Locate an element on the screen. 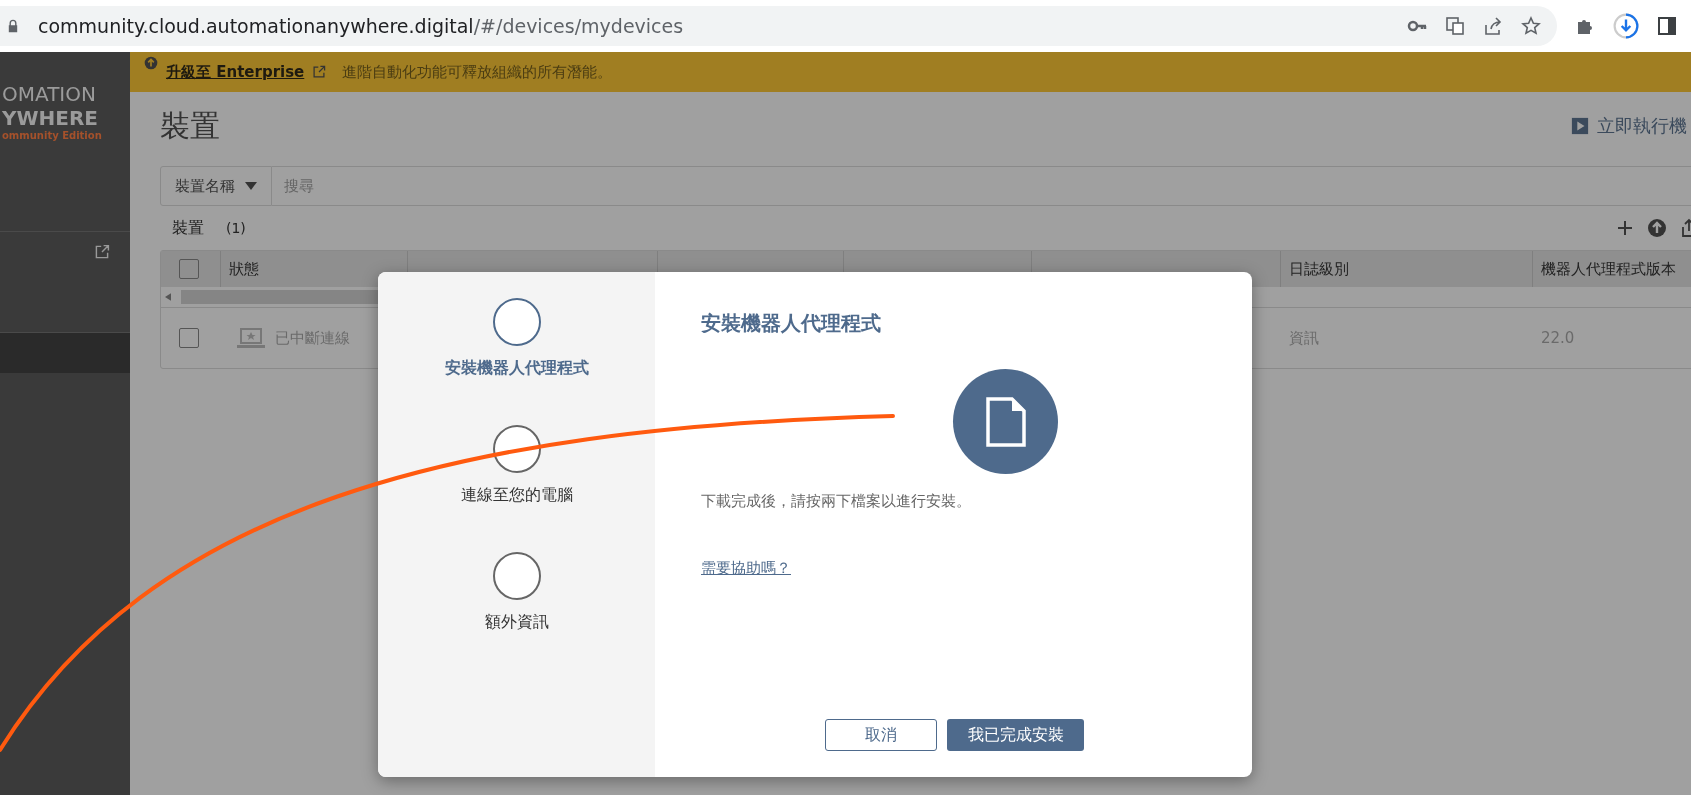  cancel-button: 取消 is located at coordinates (881, 735).